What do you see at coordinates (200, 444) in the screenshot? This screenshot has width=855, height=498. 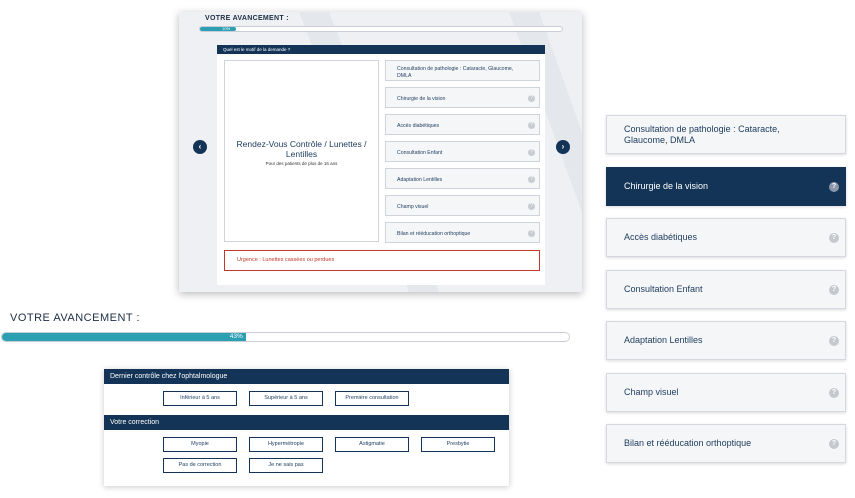 I see `choice-myopie-button: Myopie` at bounding box center [200, 444].